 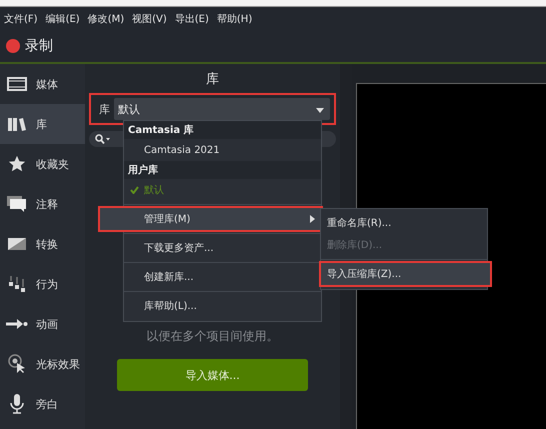 I want to click on submenu-arrow-icon, so click(x=312, y=219).